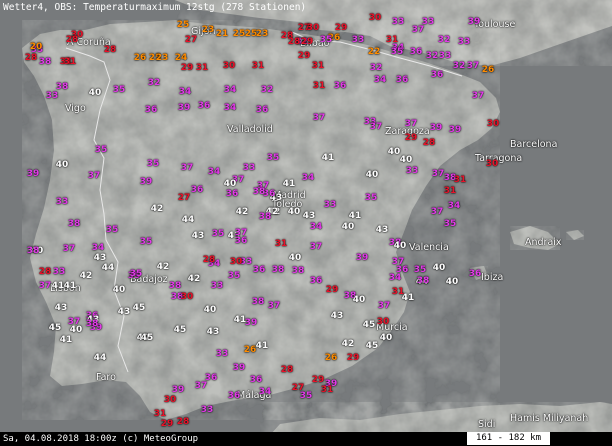 This screenshot has width=612, height=446. Describe the element at coordinates (250, 350) in the screenshot. I see `station-temperature: 26` at that location.